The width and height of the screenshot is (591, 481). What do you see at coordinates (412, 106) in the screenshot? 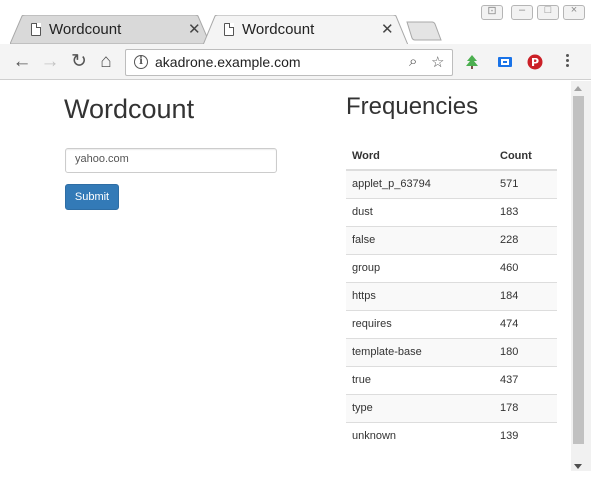
I see `frequencies-heading: Frequencies` at bounding box center [412, 106].